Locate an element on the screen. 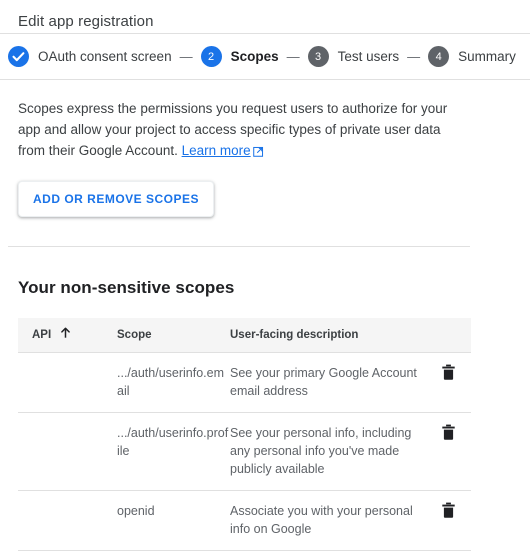  step-2-label: Scopes is located at coordinates (254, 56).